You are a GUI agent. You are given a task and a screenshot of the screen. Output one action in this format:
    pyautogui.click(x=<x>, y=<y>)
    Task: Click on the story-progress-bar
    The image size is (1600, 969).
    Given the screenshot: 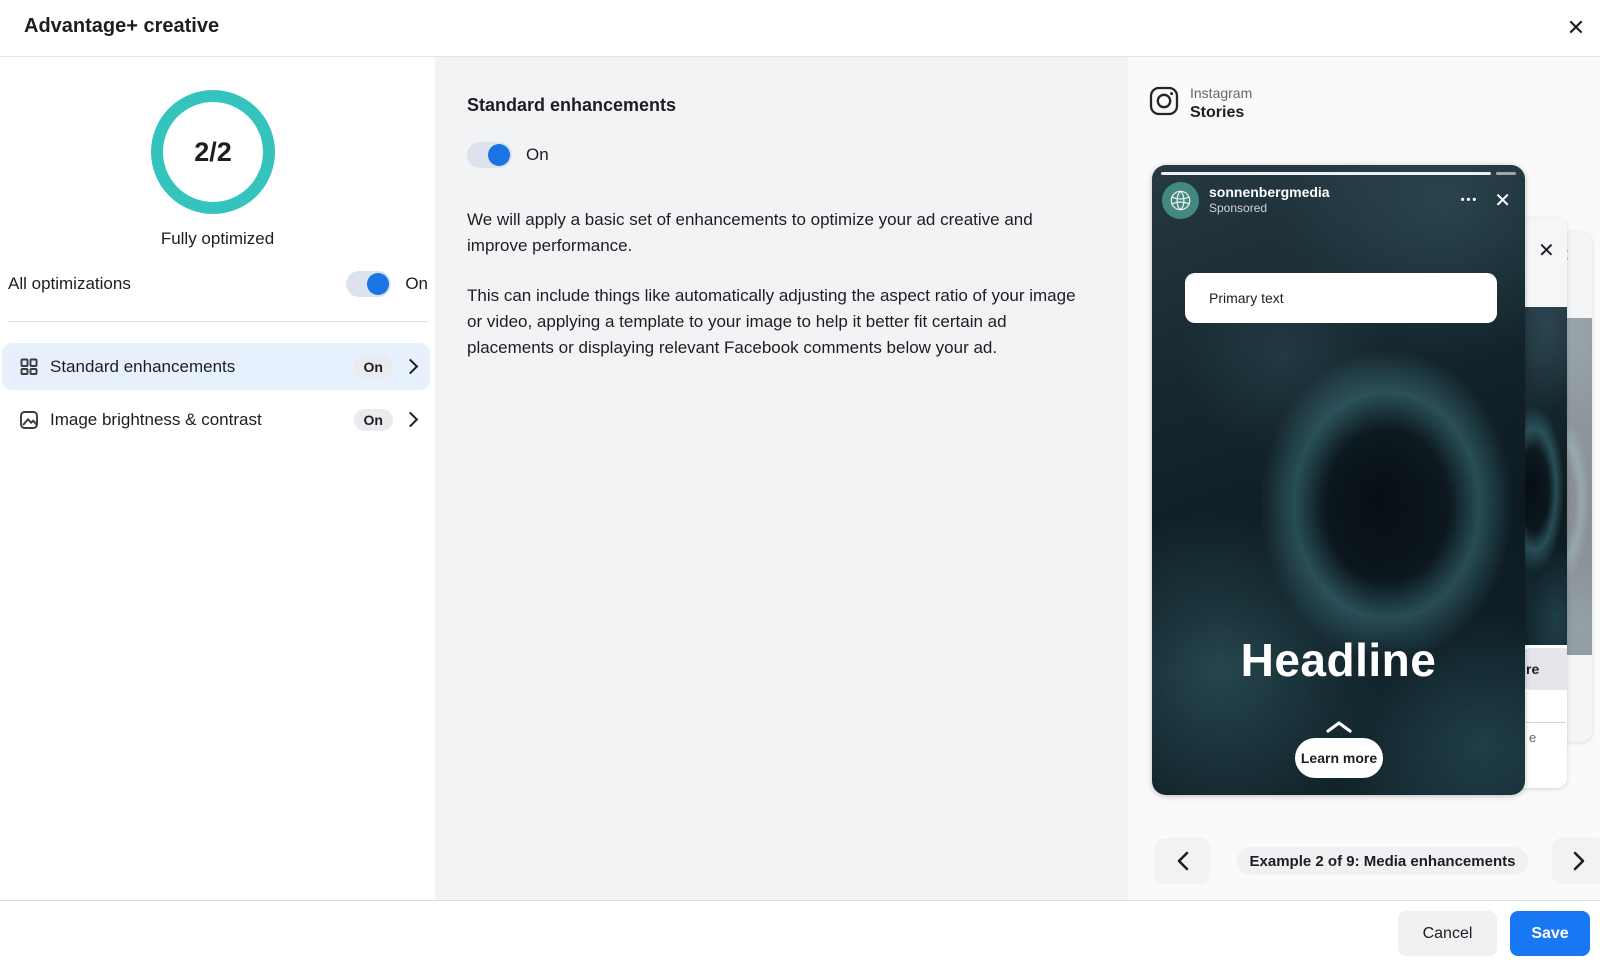 What is the action you would take?
    pyautogui.click(x=1326, y=173)
    